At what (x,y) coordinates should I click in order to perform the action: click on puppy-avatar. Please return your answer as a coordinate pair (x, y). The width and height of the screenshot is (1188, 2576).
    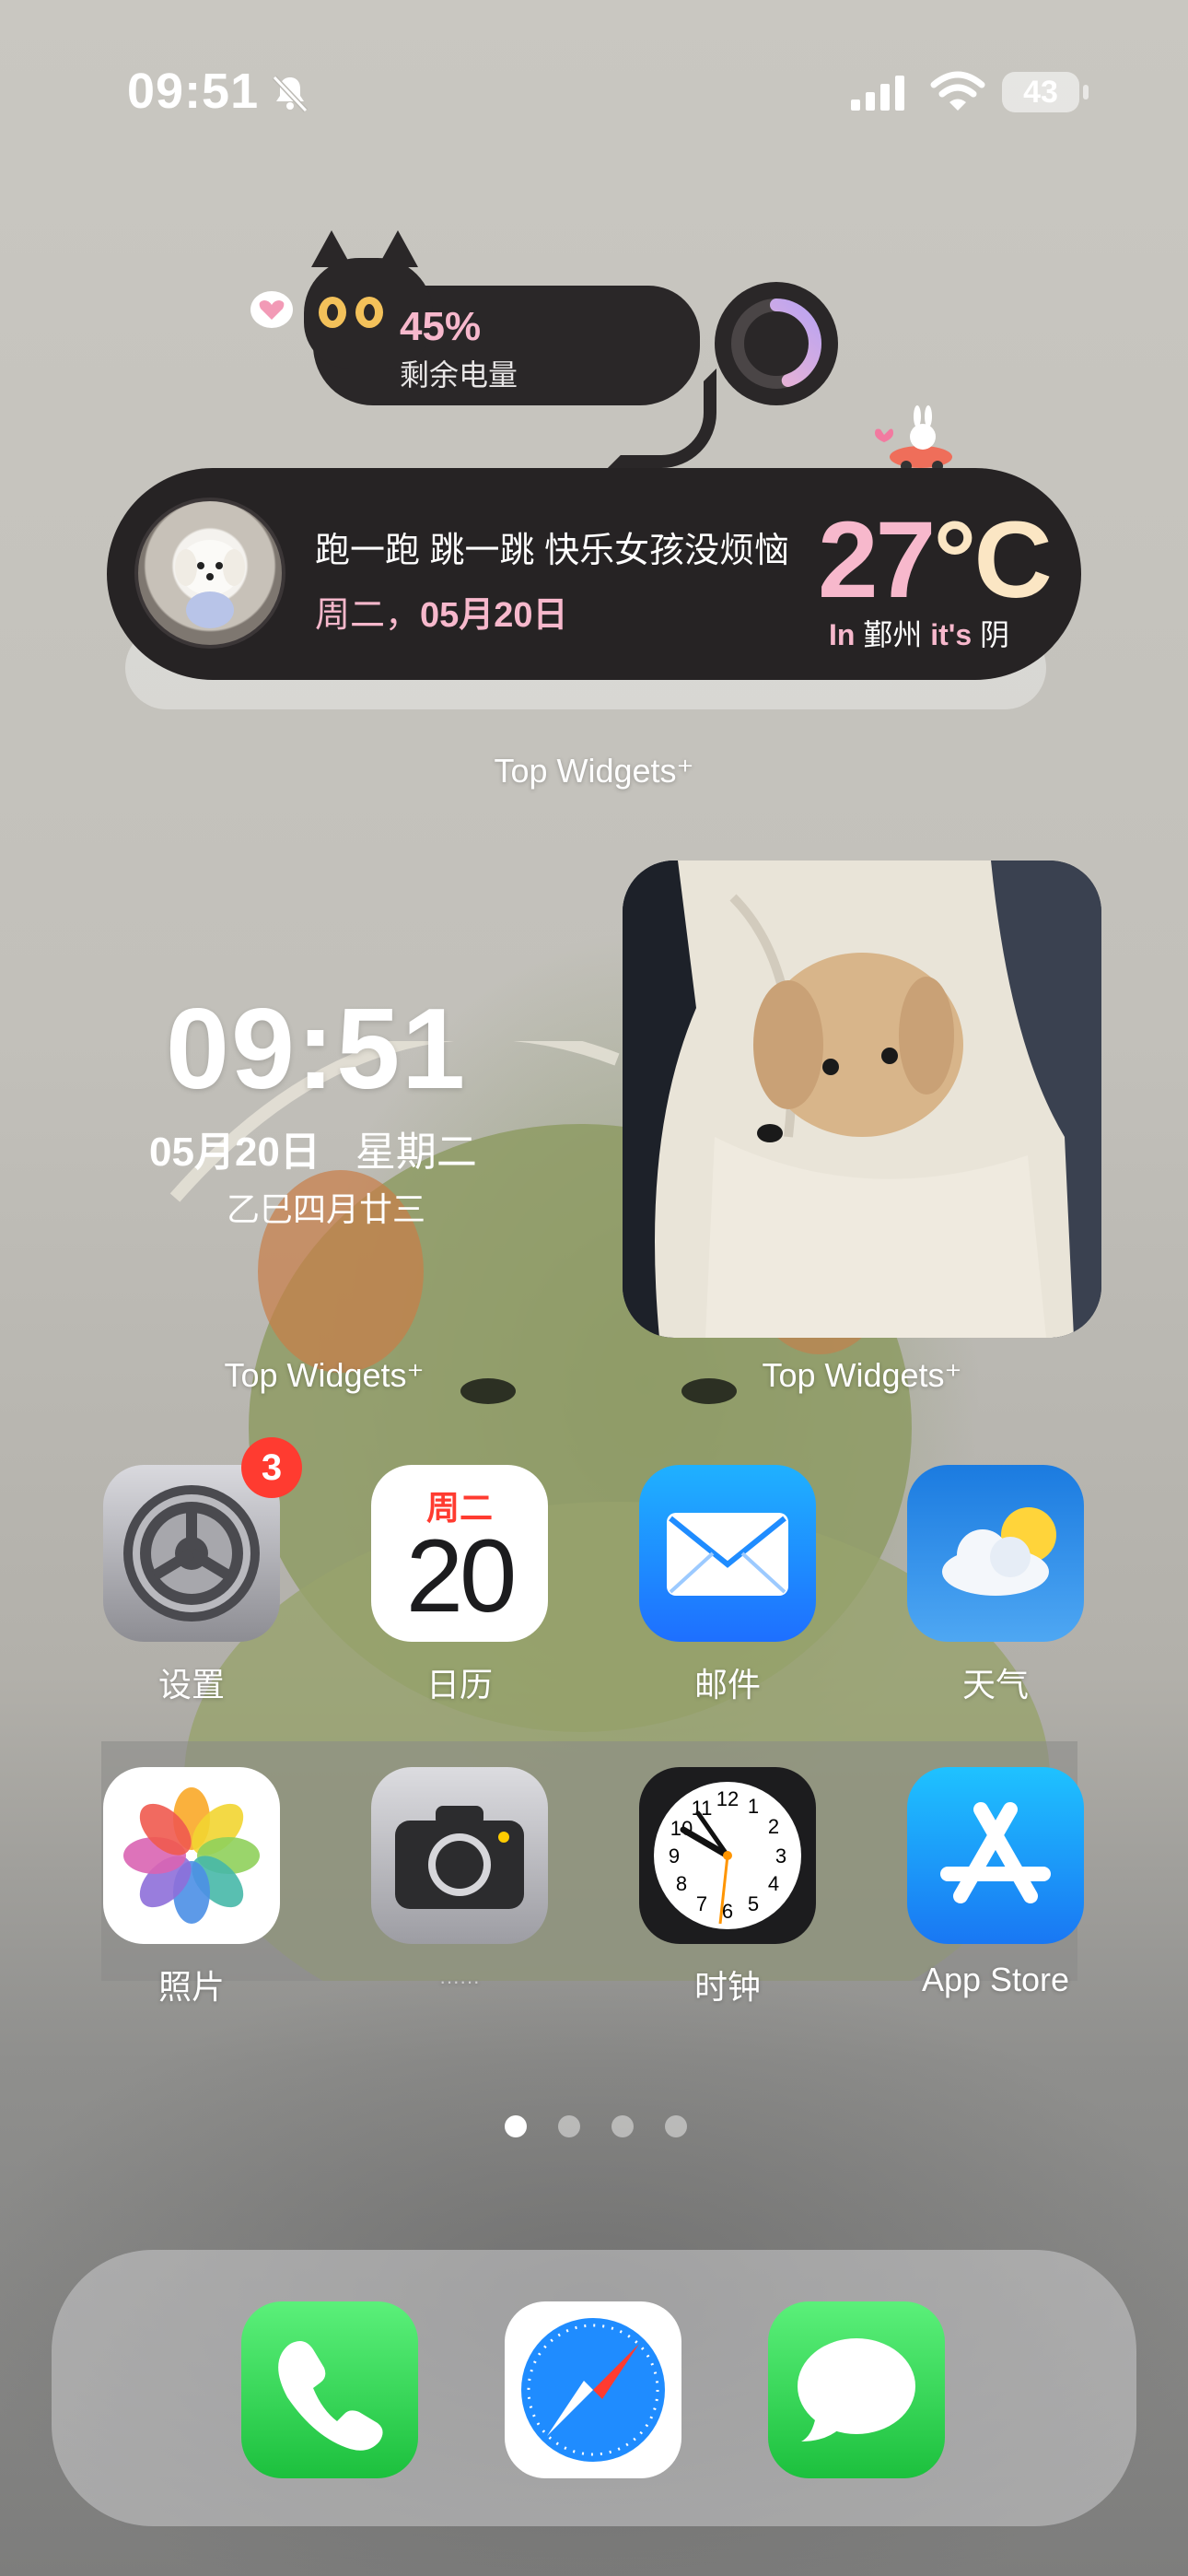
    Looking at the image, I should click on (209, 573).